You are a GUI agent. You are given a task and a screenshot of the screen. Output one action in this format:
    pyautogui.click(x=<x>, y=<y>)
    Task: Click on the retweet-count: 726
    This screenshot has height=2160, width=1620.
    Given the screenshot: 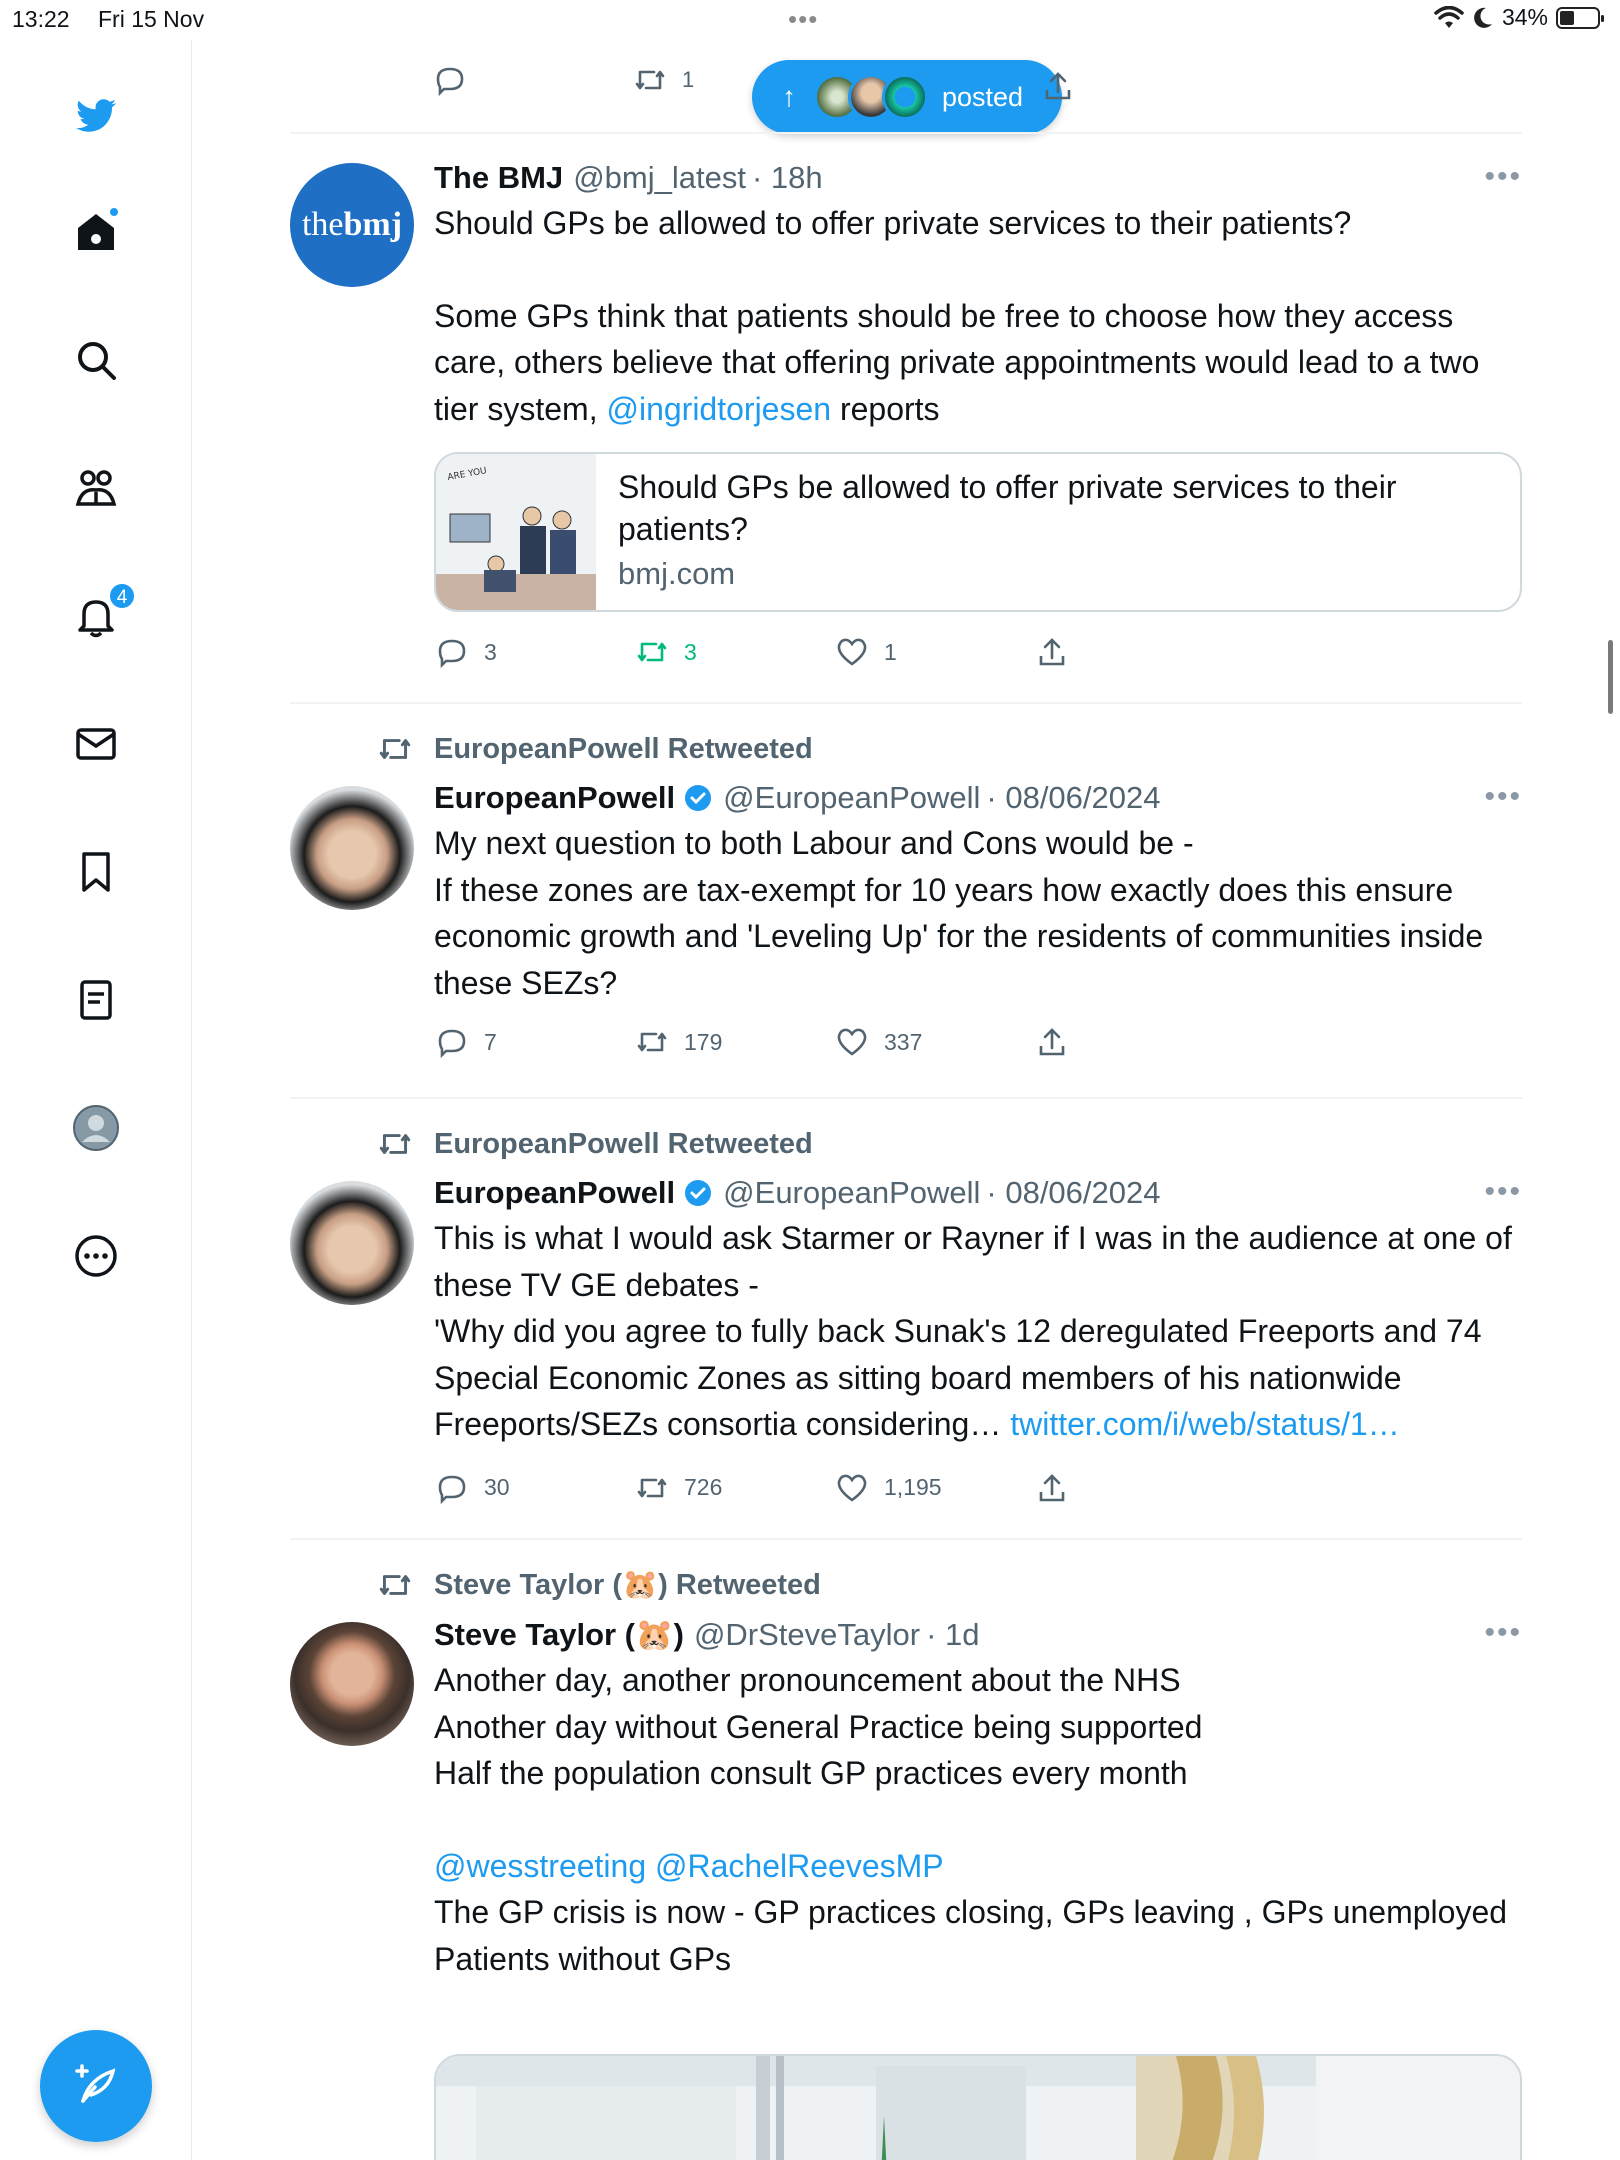 What is the action you would take?
    pyautogui.click(x=703, y=1487)
    